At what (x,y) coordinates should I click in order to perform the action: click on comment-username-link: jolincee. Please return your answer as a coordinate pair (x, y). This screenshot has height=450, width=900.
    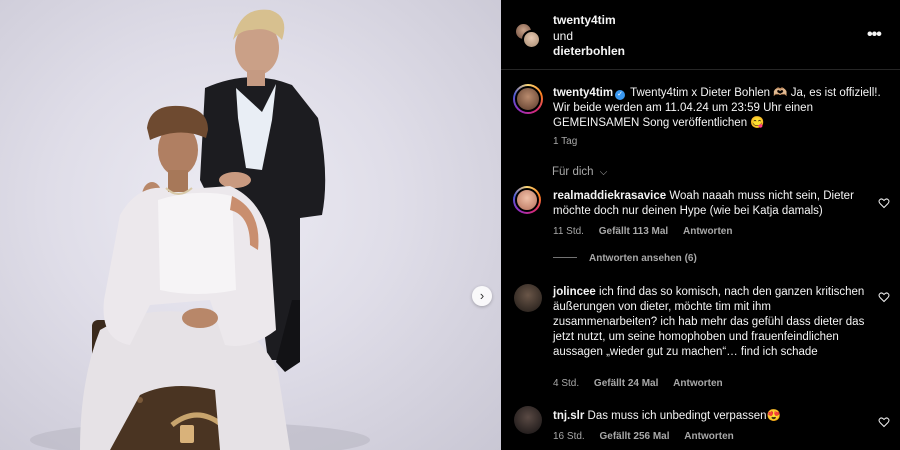
    Looking at the image, I should click on (574, 292).